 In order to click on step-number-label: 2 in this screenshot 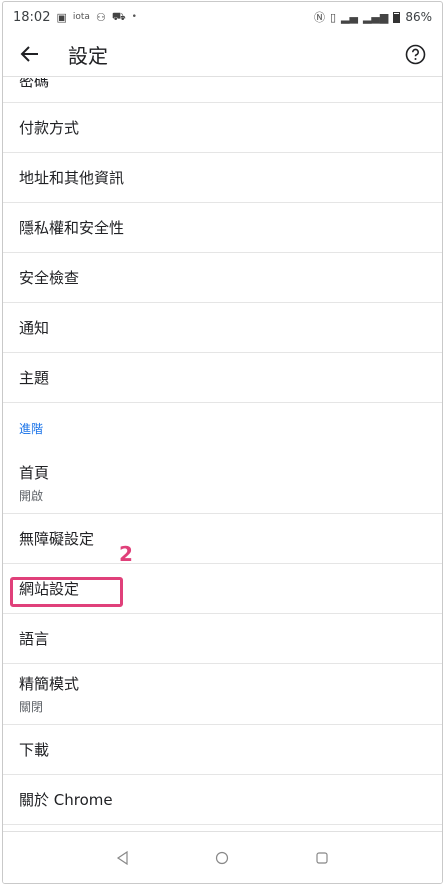, I will do `click(126, 554)`.